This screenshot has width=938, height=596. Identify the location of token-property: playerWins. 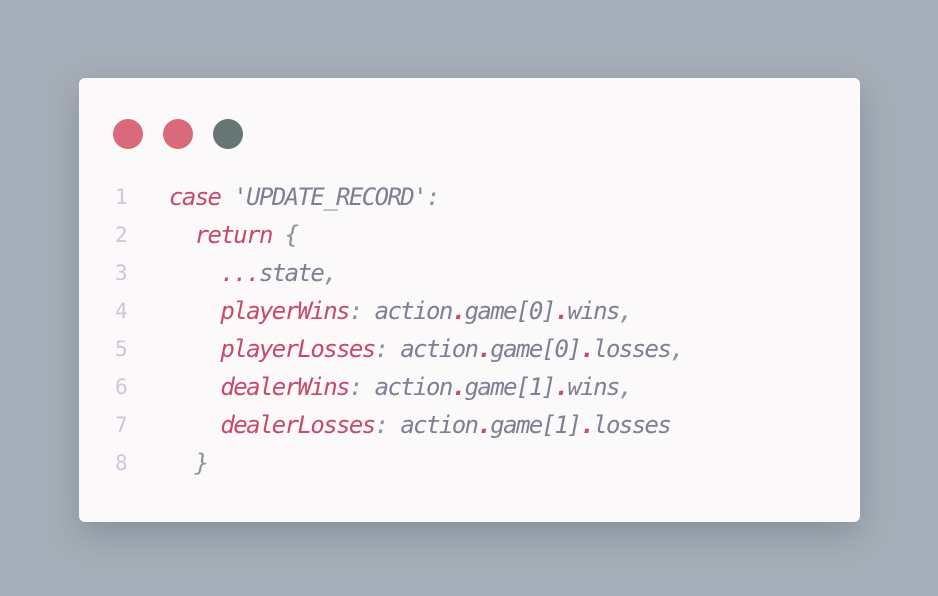
(285, 311).